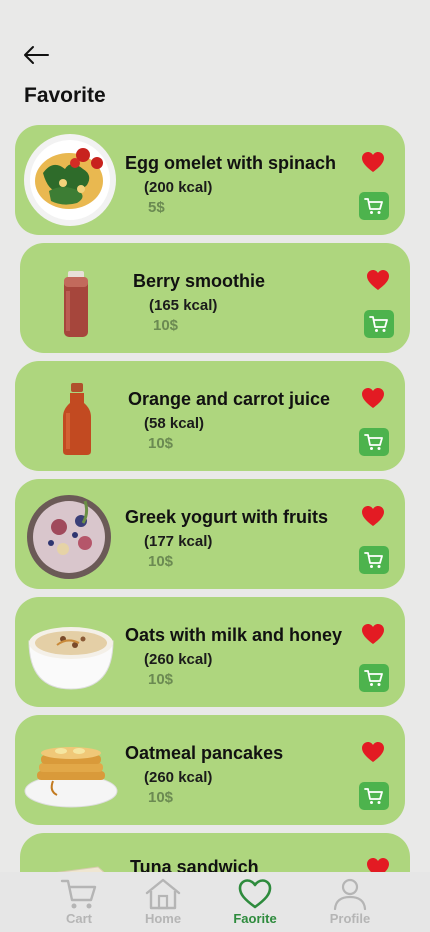 The height and width of the screenshot is (932, 430). What do you see at coordinates (163, 918) in the screenshot?
I see `tab-label: Home` at bounding box center [163, 918].